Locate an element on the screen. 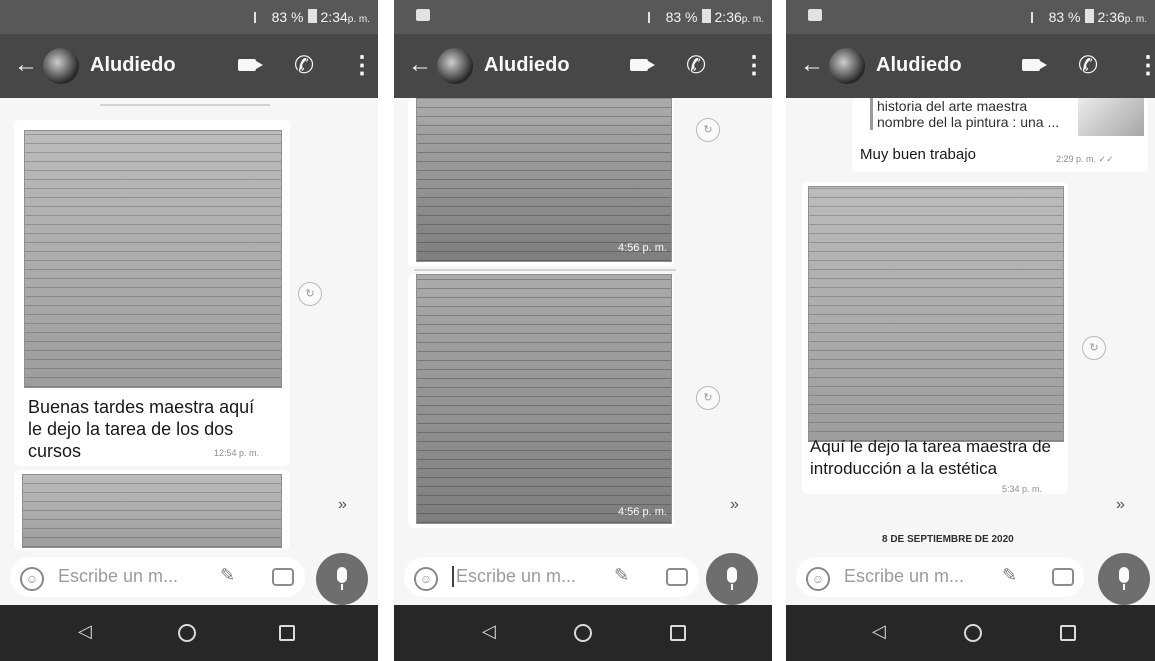 The image size is (1155, 661). image-message-bubble: 4:56 p. m. is located at coordinates (541, 182).